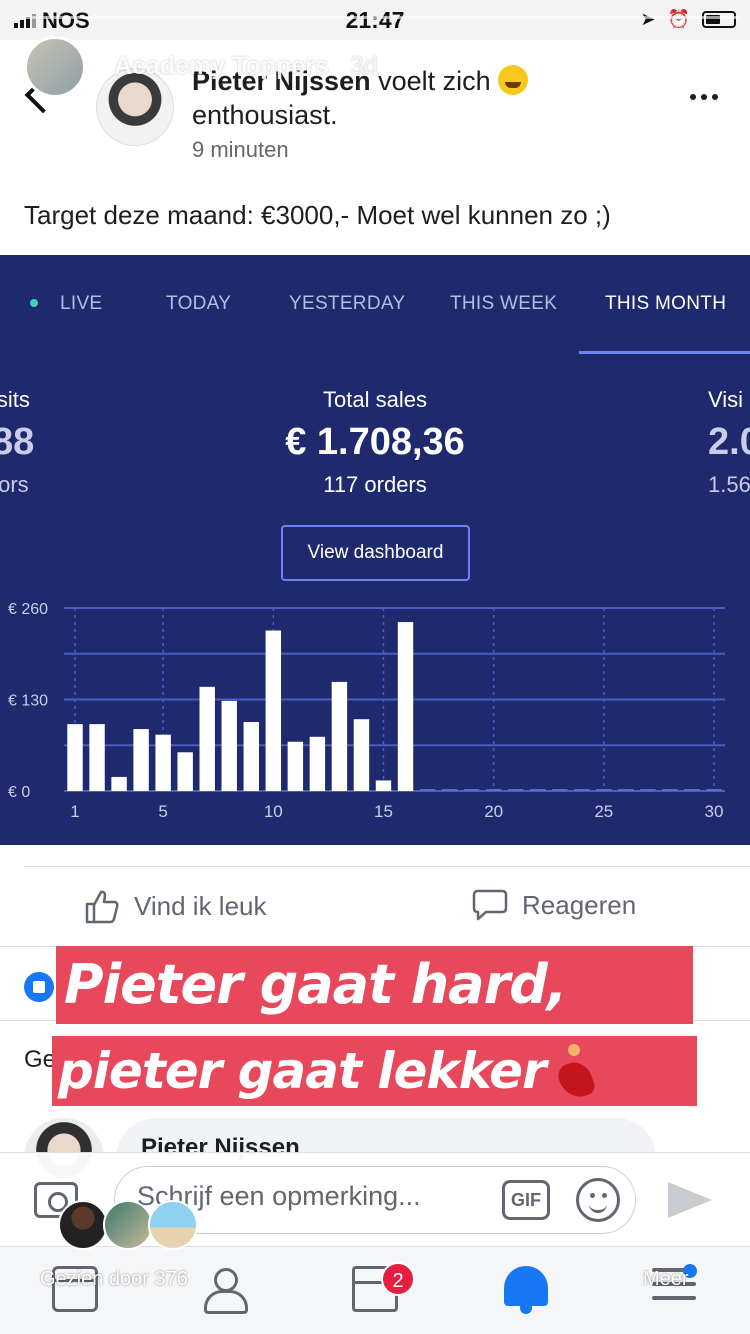 This screenshot has height=1334, width=750. What do you see at coordinates (14, 484) in the screenshot?
I see `stat-visits-sub: tors` at bounding box center [14, 484].